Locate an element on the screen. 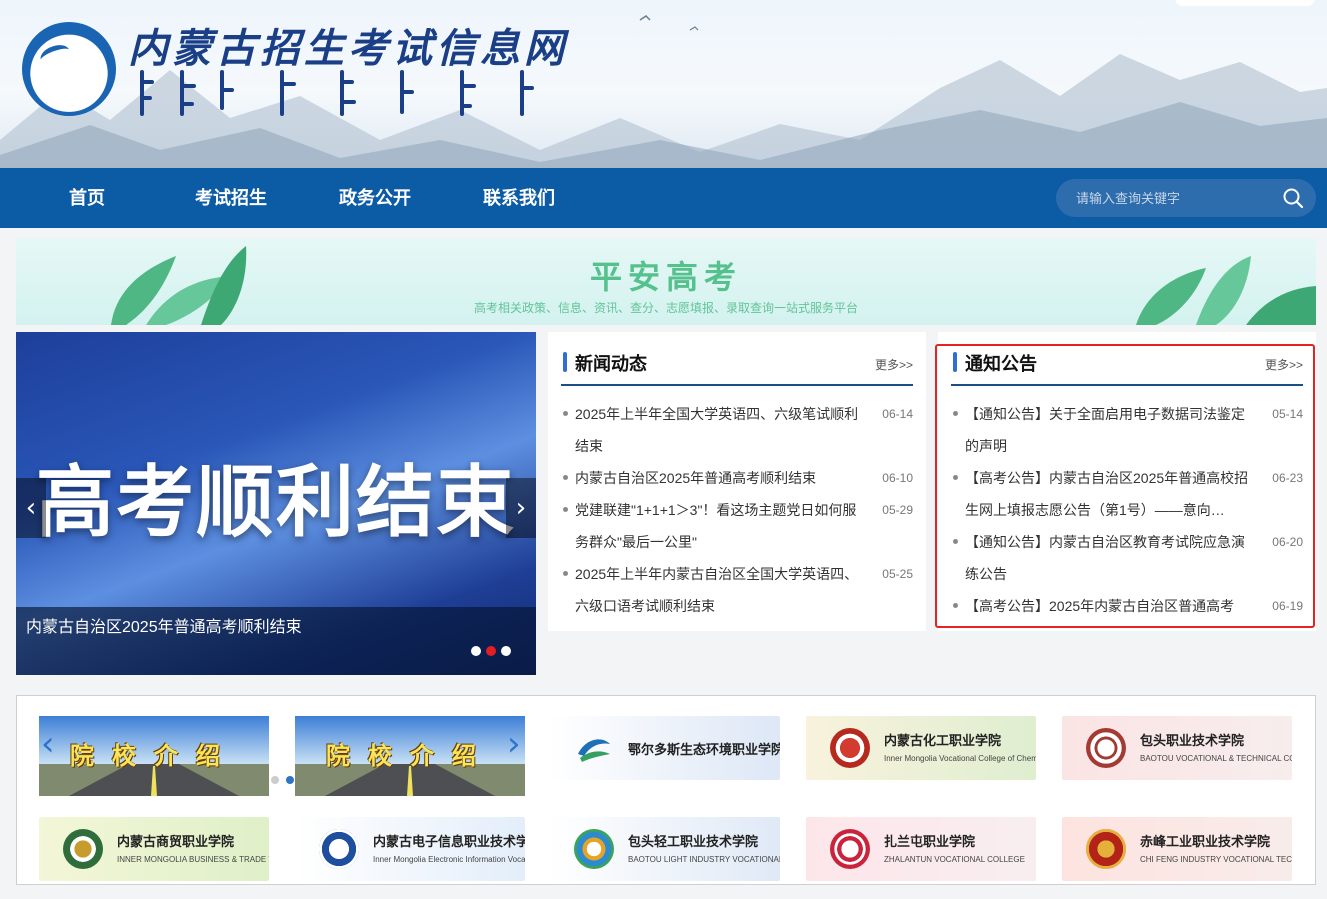 This screenshot has height=899, width=1327. college-next-button: › is located at coordinates (514, 744).